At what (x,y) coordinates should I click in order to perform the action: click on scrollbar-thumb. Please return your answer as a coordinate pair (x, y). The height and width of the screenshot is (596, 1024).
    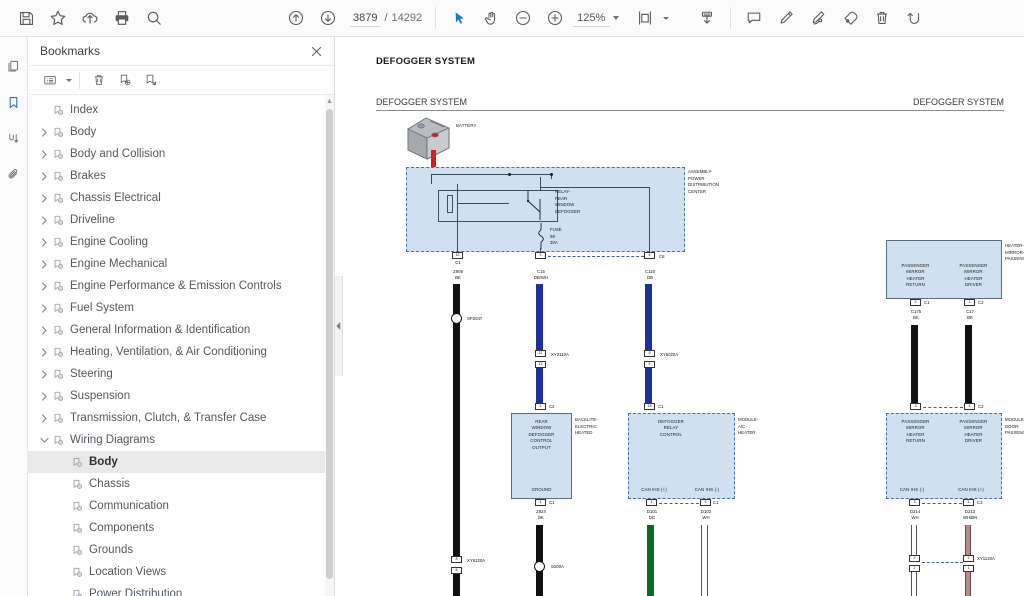
    Looking at the image, I should click on (329, 344).